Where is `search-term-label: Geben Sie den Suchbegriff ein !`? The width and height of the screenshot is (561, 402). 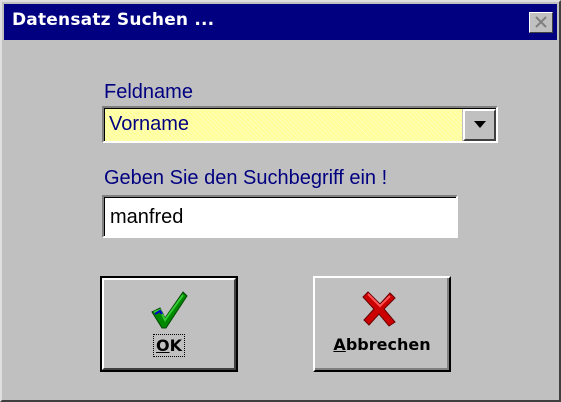 search-term-label: Geben Sie den Suchbegriff ein ! is located at coordinates (246, 178).